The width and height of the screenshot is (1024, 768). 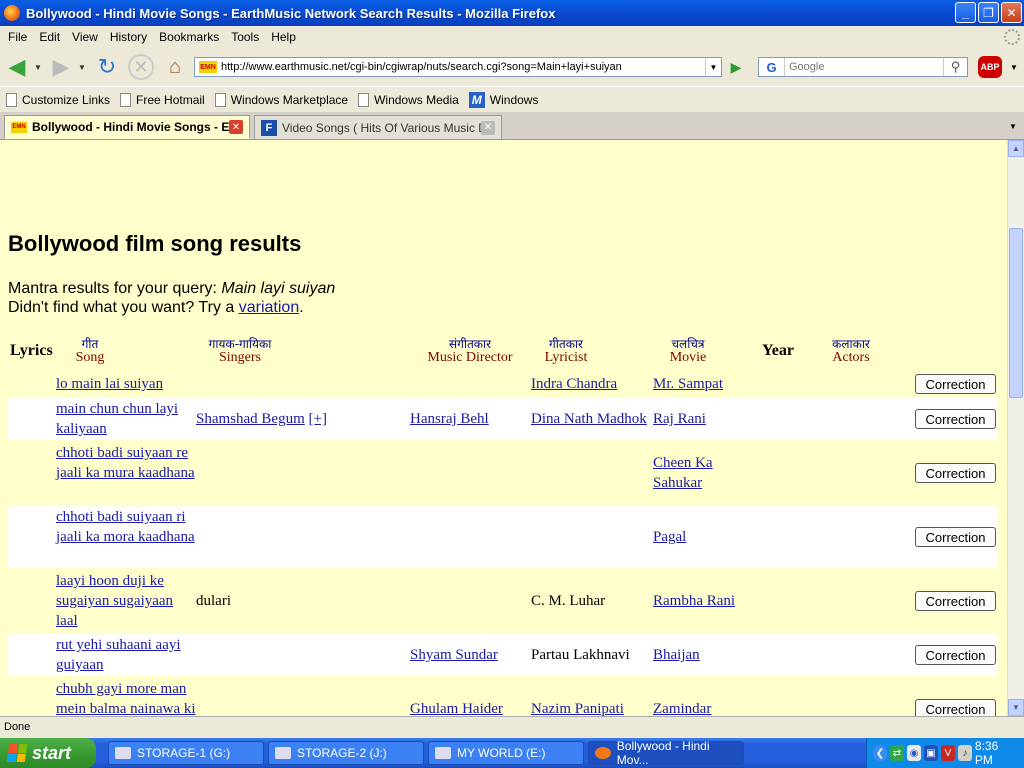 I want to click on lyricist-text: Partau Lakhnavi, so click(x=580, y=655).